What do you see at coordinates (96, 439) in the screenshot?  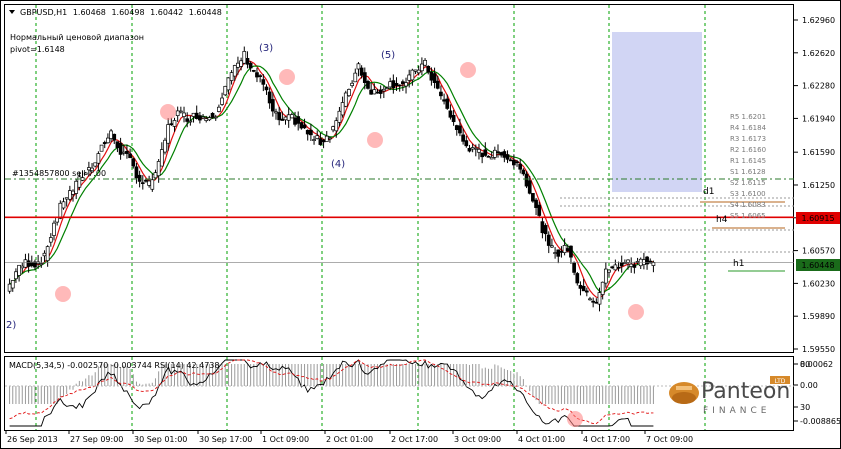 I see `time-tick-label: 27 Sep 09:00` at bounding box center [96, 439].